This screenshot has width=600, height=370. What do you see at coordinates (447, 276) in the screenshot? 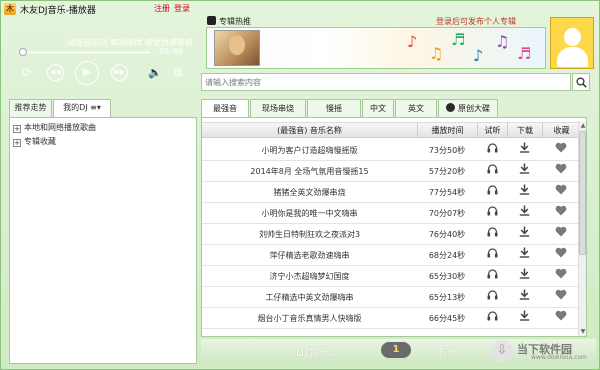
I see `song-duration: 65分30秒` at bounding box center [447, 276].